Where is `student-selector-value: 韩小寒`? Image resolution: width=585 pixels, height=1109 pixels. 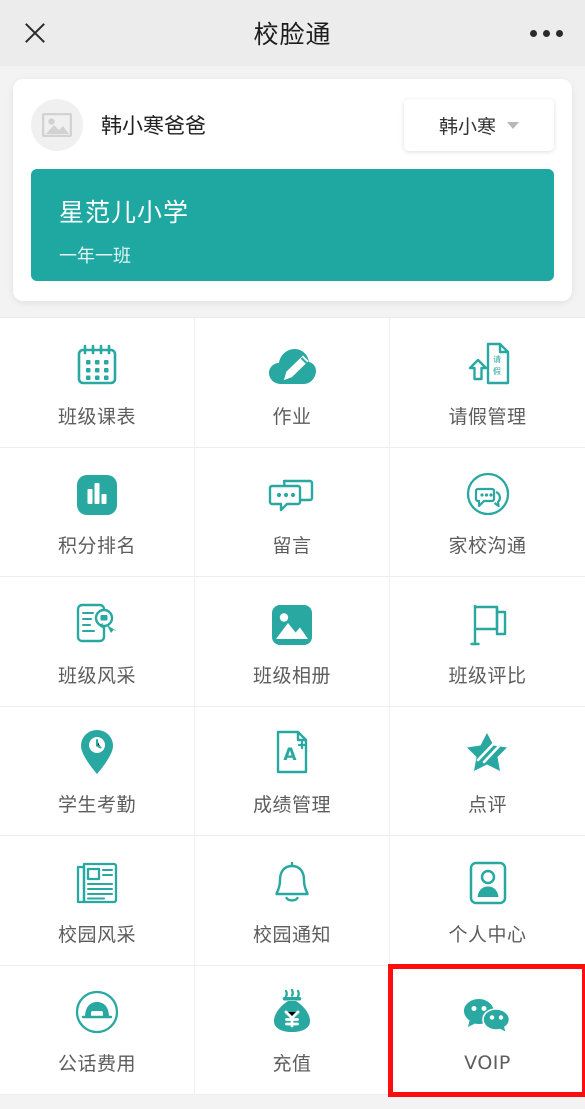 student-selector-value: 韩小寒 is located at coordinates (467, 126).